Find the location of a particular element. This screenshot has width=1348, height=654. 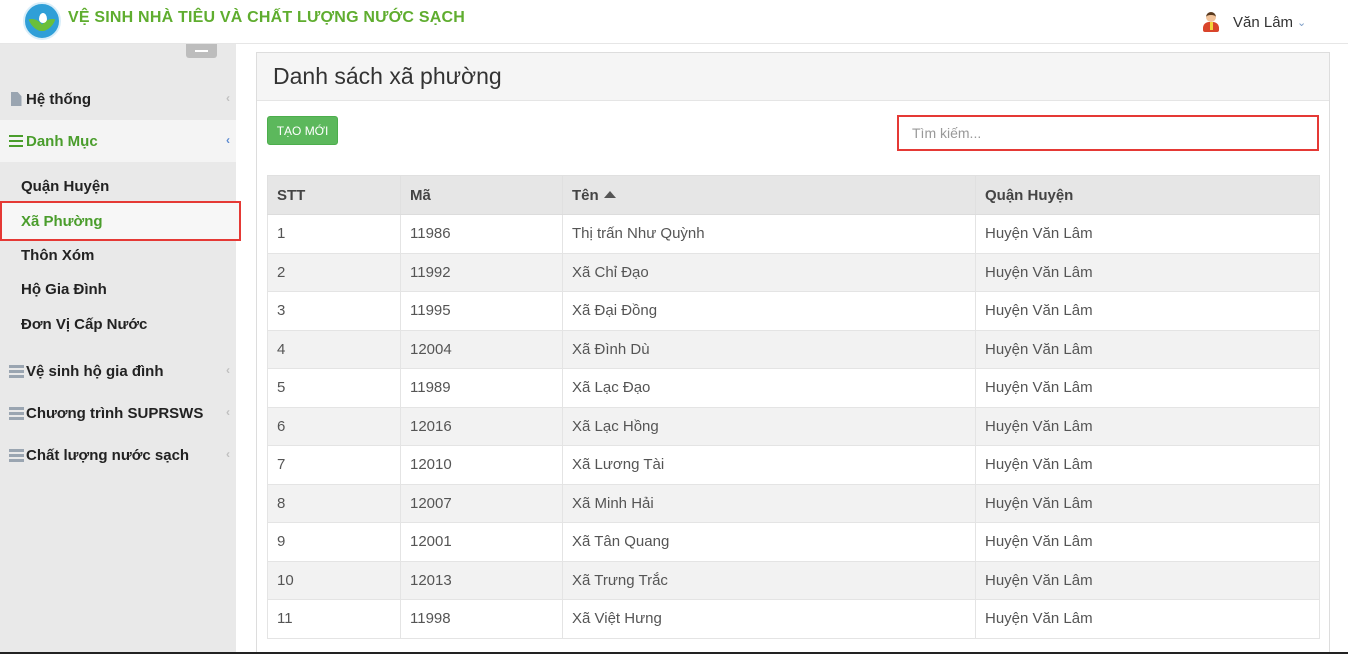

cell-stt: 7 is located at coordinates (334, 465).